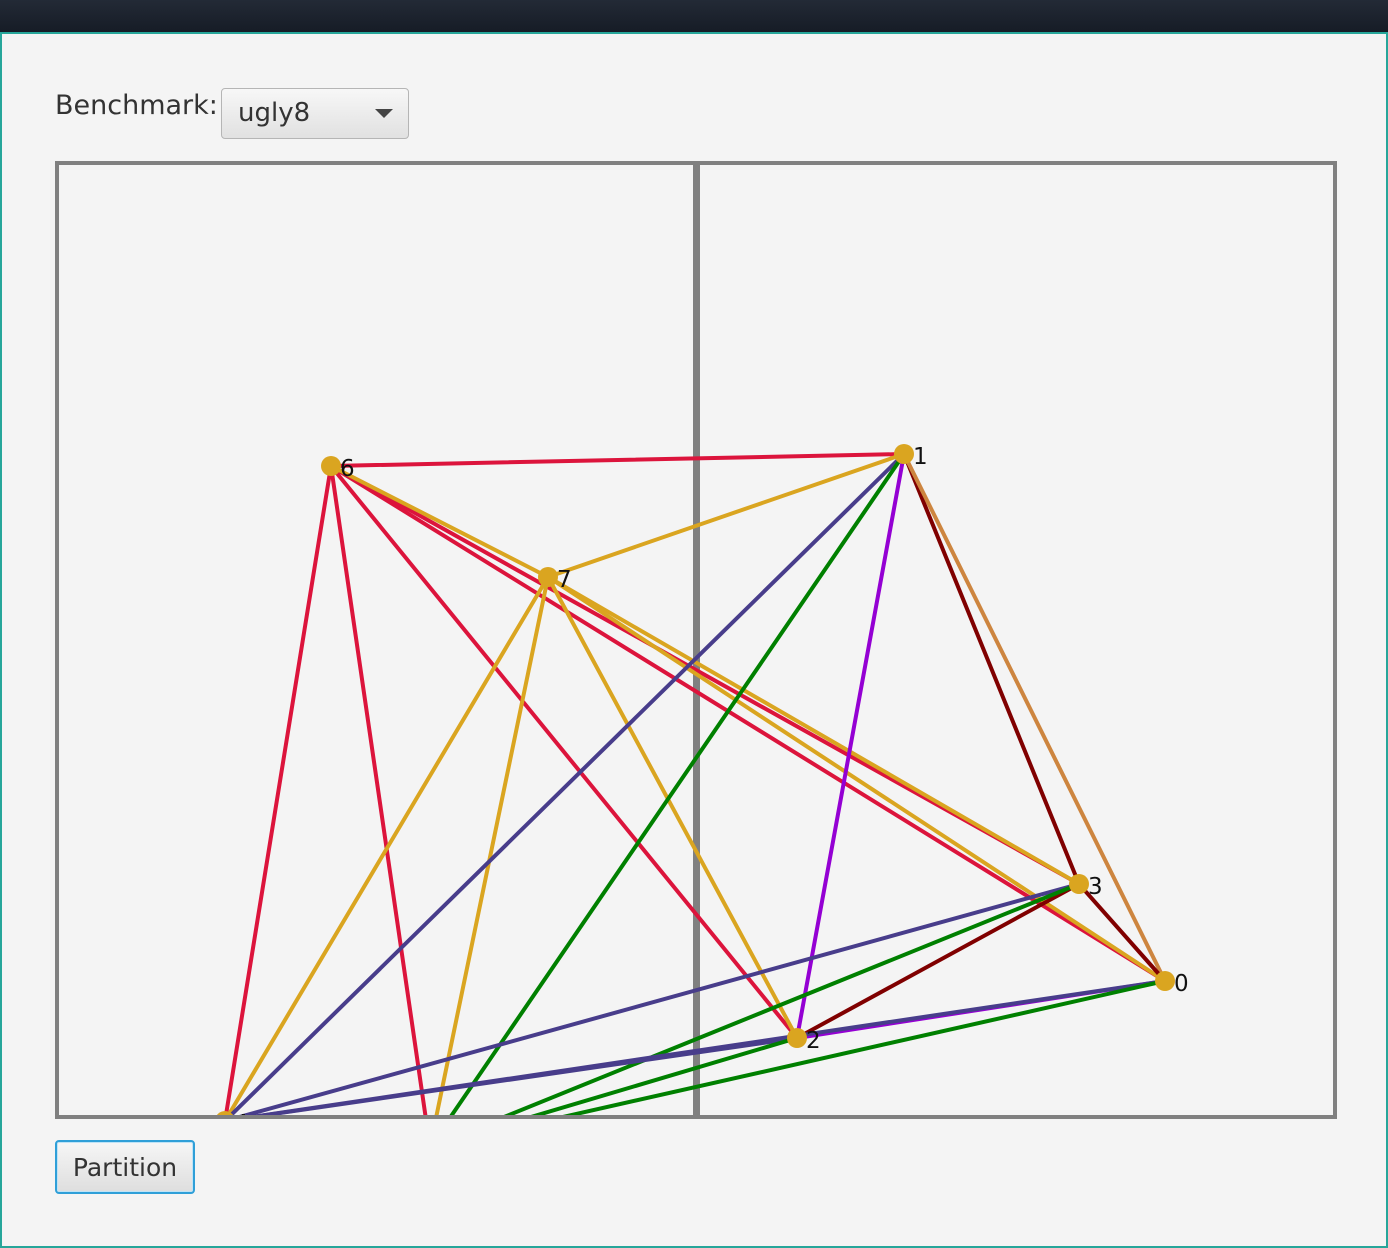  What do you see at coordinates (136, 105) in the screenshot?
I see `benchmark-label: Benchmark:` at bounding box center [136, 105].